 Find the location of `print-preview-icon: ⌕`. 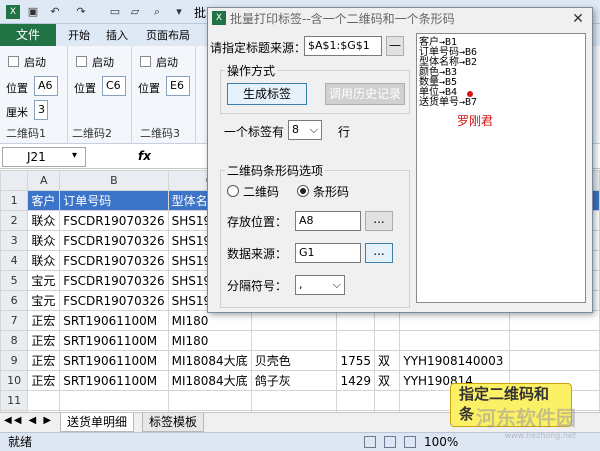

print-preview-icon: ⌕ is located at coordinates (157, 12).